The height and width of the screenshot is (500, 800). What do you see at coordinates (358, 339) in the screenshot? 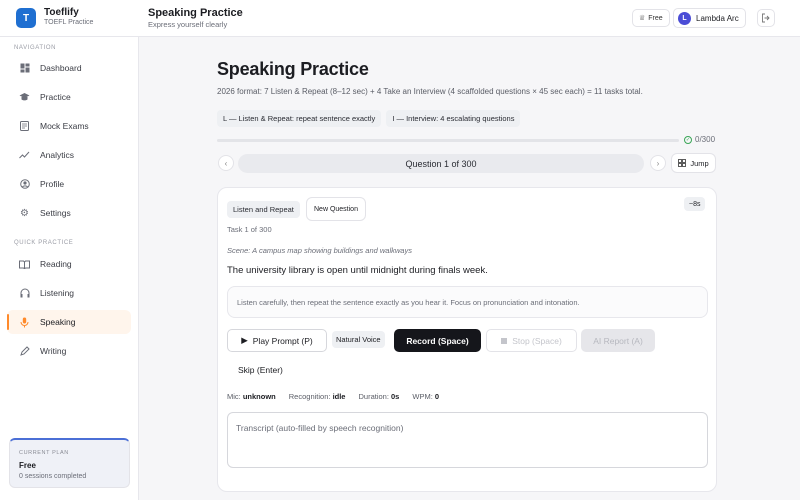
I see `voice-chip: Natural Voice` at bounding box center [358, 339].